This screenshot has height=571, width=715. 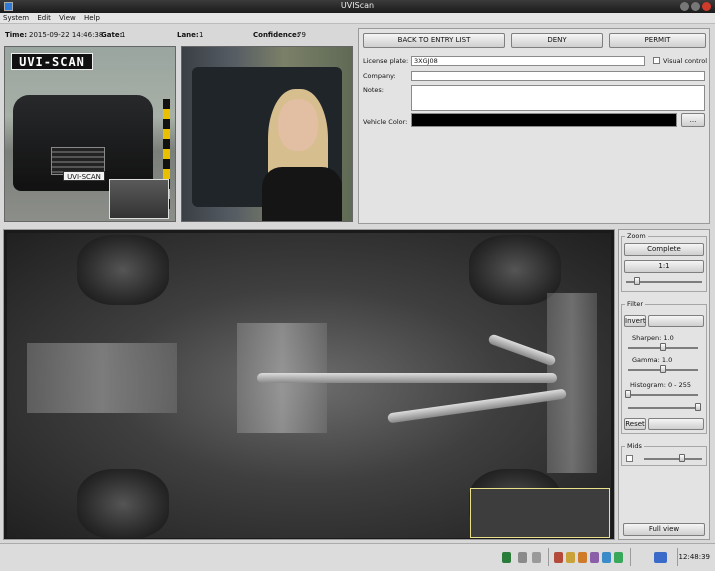 I want to click on histogram-high-knob, so click(x=698, y=407).